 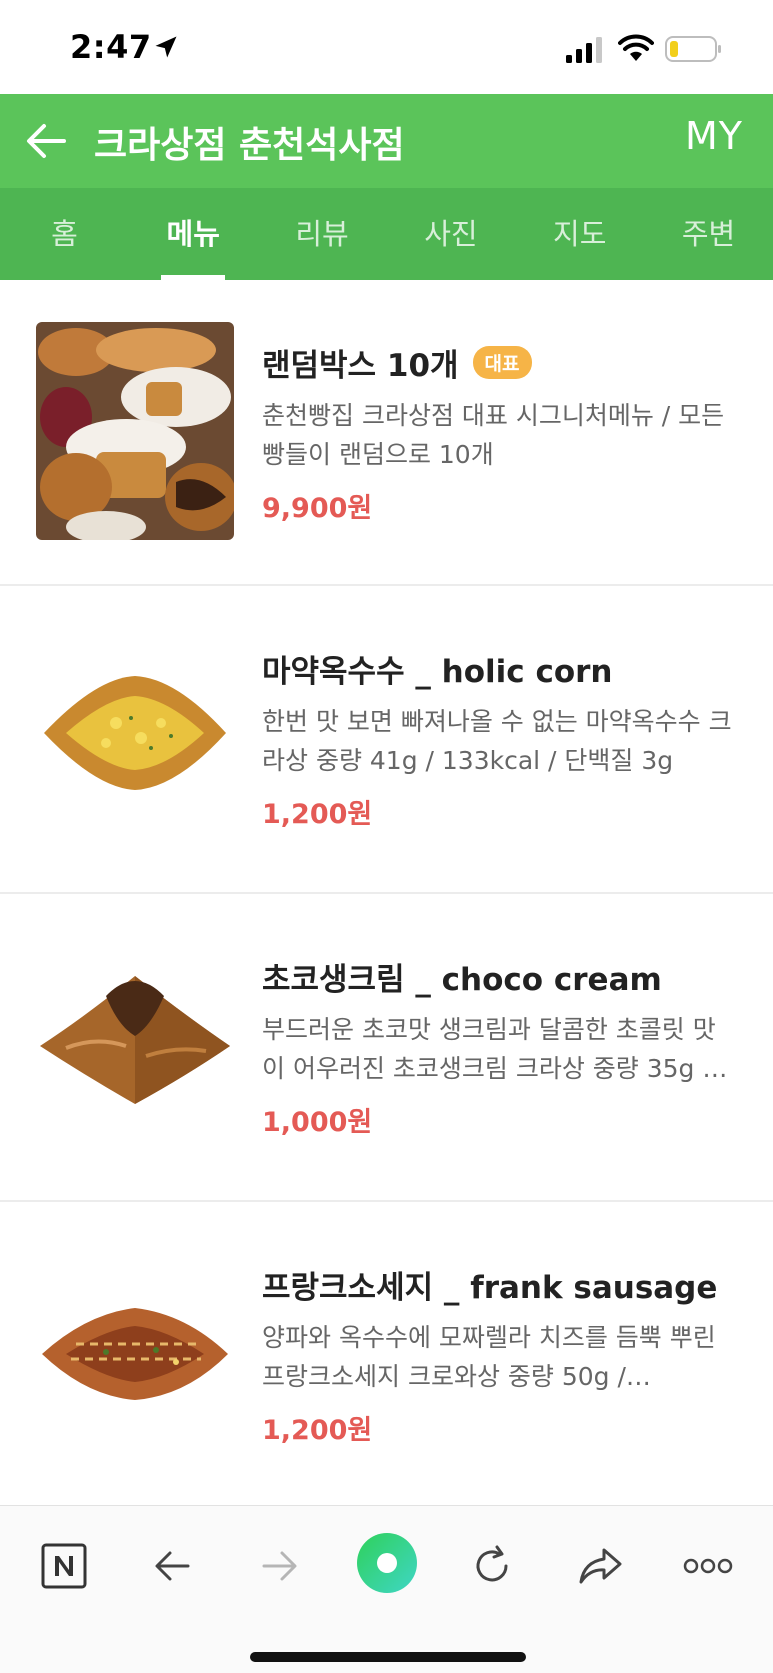 I want to click on tab-menu: 메뉴, so click(x=193, y=234).